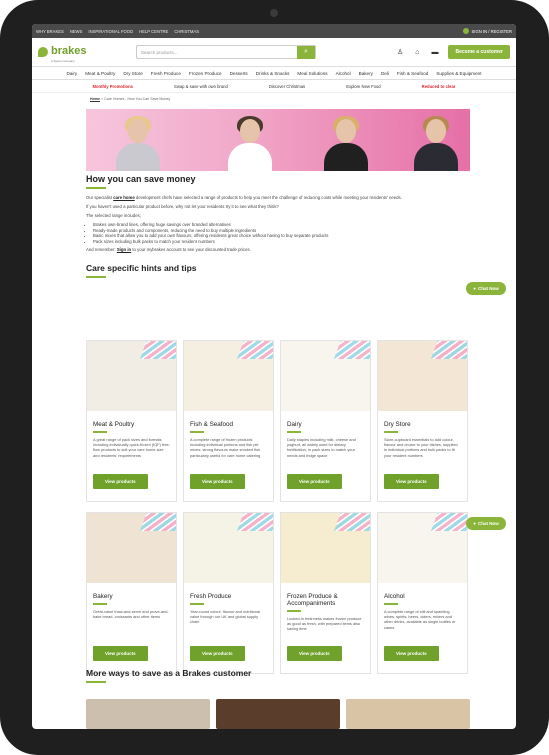  What do you see at coordinates (434, 52) in the screenshot?
I see `delivery-truck-icon: ▬` at bounding box center [434, 52].